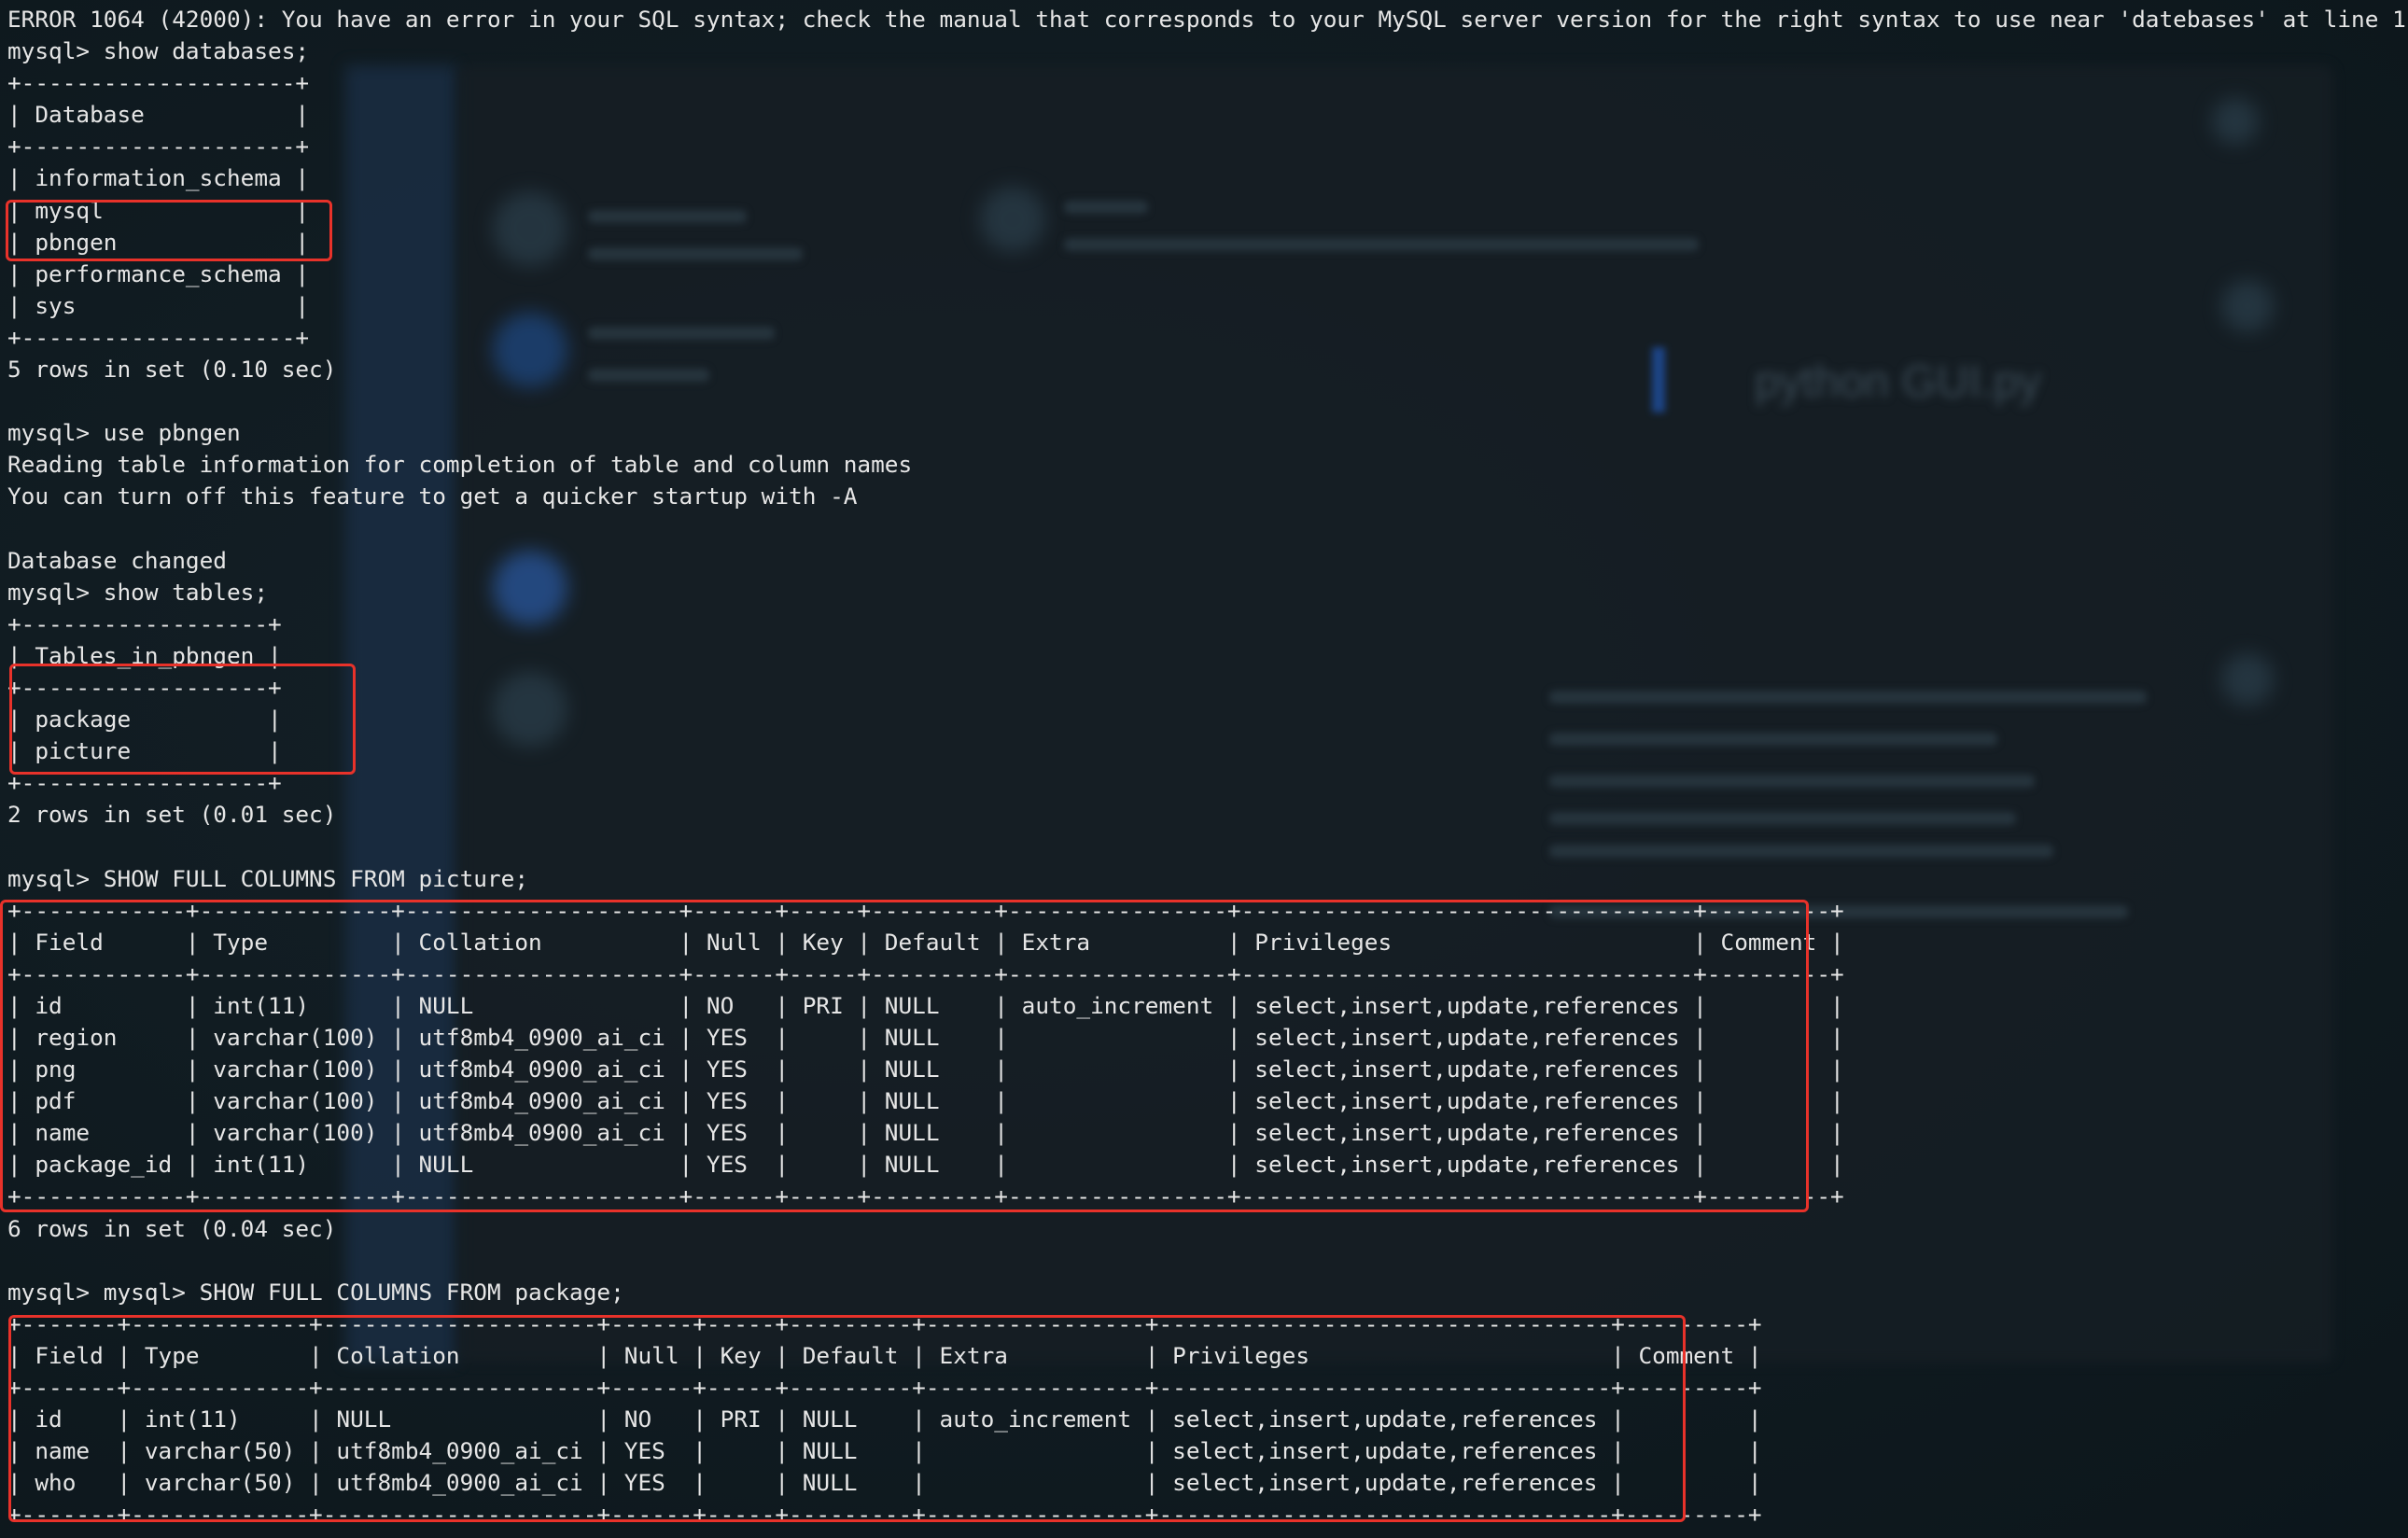 The width and height of the screenshot is (2408, 1538). I want to click on terminal-line: | mysql |, so click(158, 210).